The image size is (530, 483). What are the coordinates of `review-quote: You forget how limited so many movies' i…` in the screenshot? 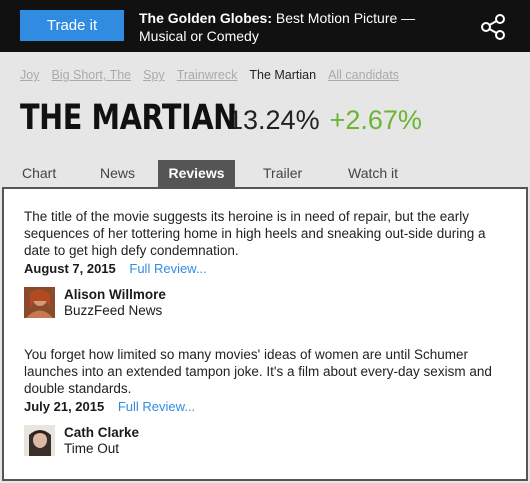 It's located at (258, 371).